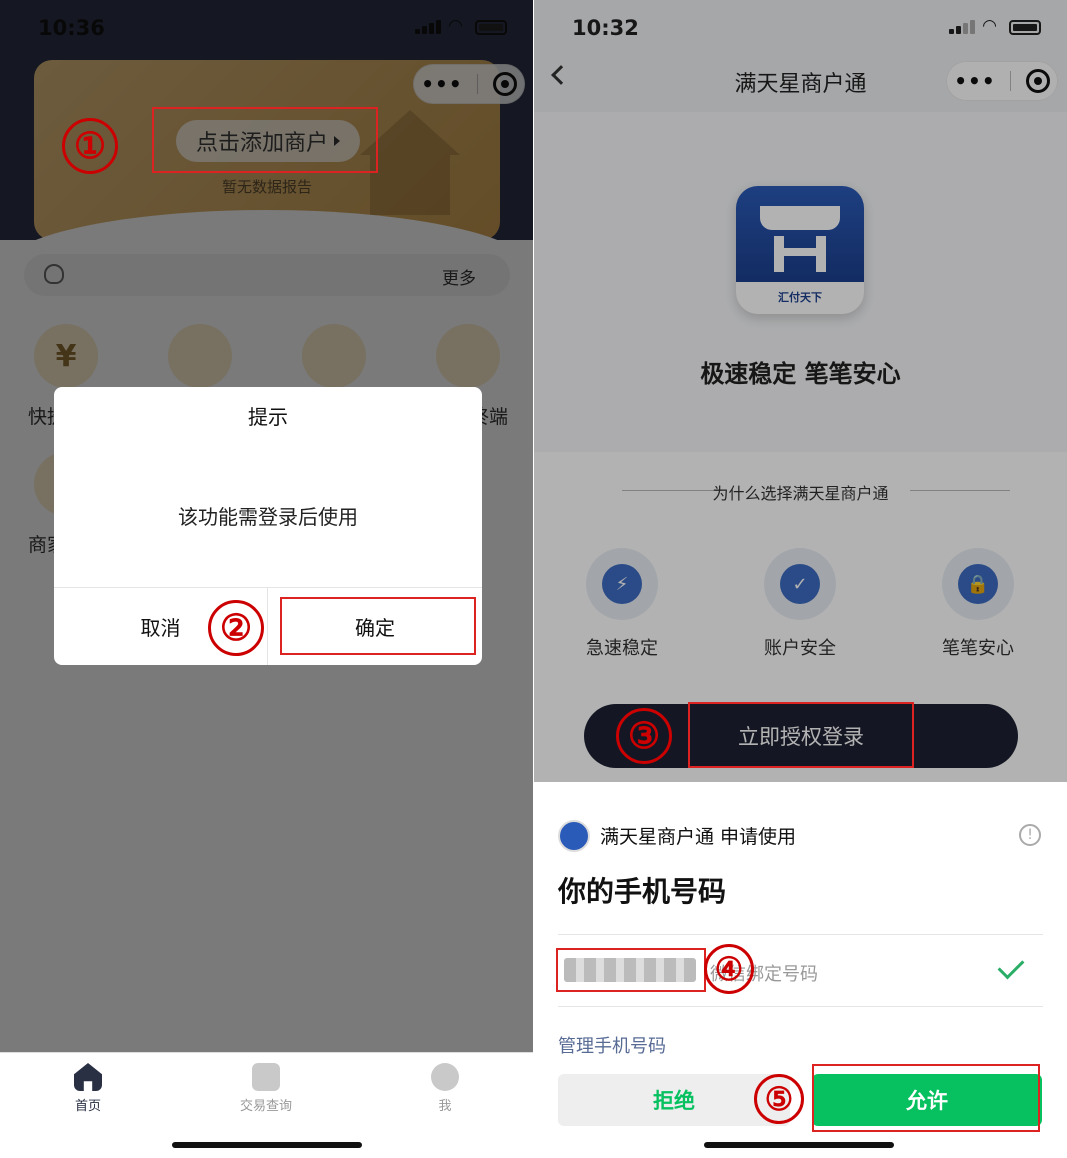 The width and height of the screenshot is (1067, 1158). I want to click on user-icon, so click(445, 1077).